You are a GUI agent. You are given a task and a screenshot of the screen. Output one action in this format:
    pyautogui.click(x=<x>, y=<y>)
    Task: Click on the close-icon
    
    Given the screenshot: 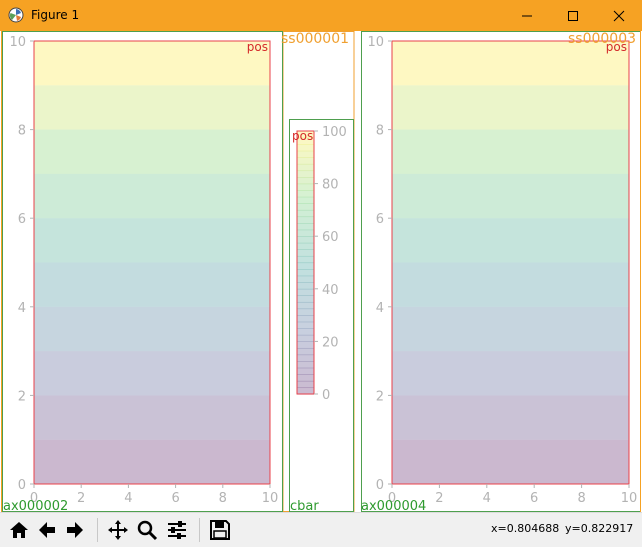 What is the action you would take?
    pyautogui.click(x=619, y=15)
    